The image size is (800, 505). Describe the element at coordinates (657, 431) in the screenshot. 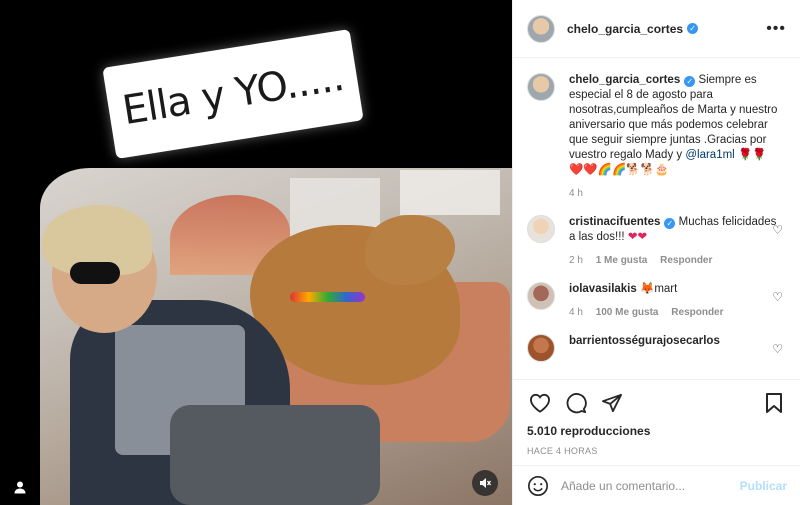

I see `views-count: 5.010 reproducciones` at that location.